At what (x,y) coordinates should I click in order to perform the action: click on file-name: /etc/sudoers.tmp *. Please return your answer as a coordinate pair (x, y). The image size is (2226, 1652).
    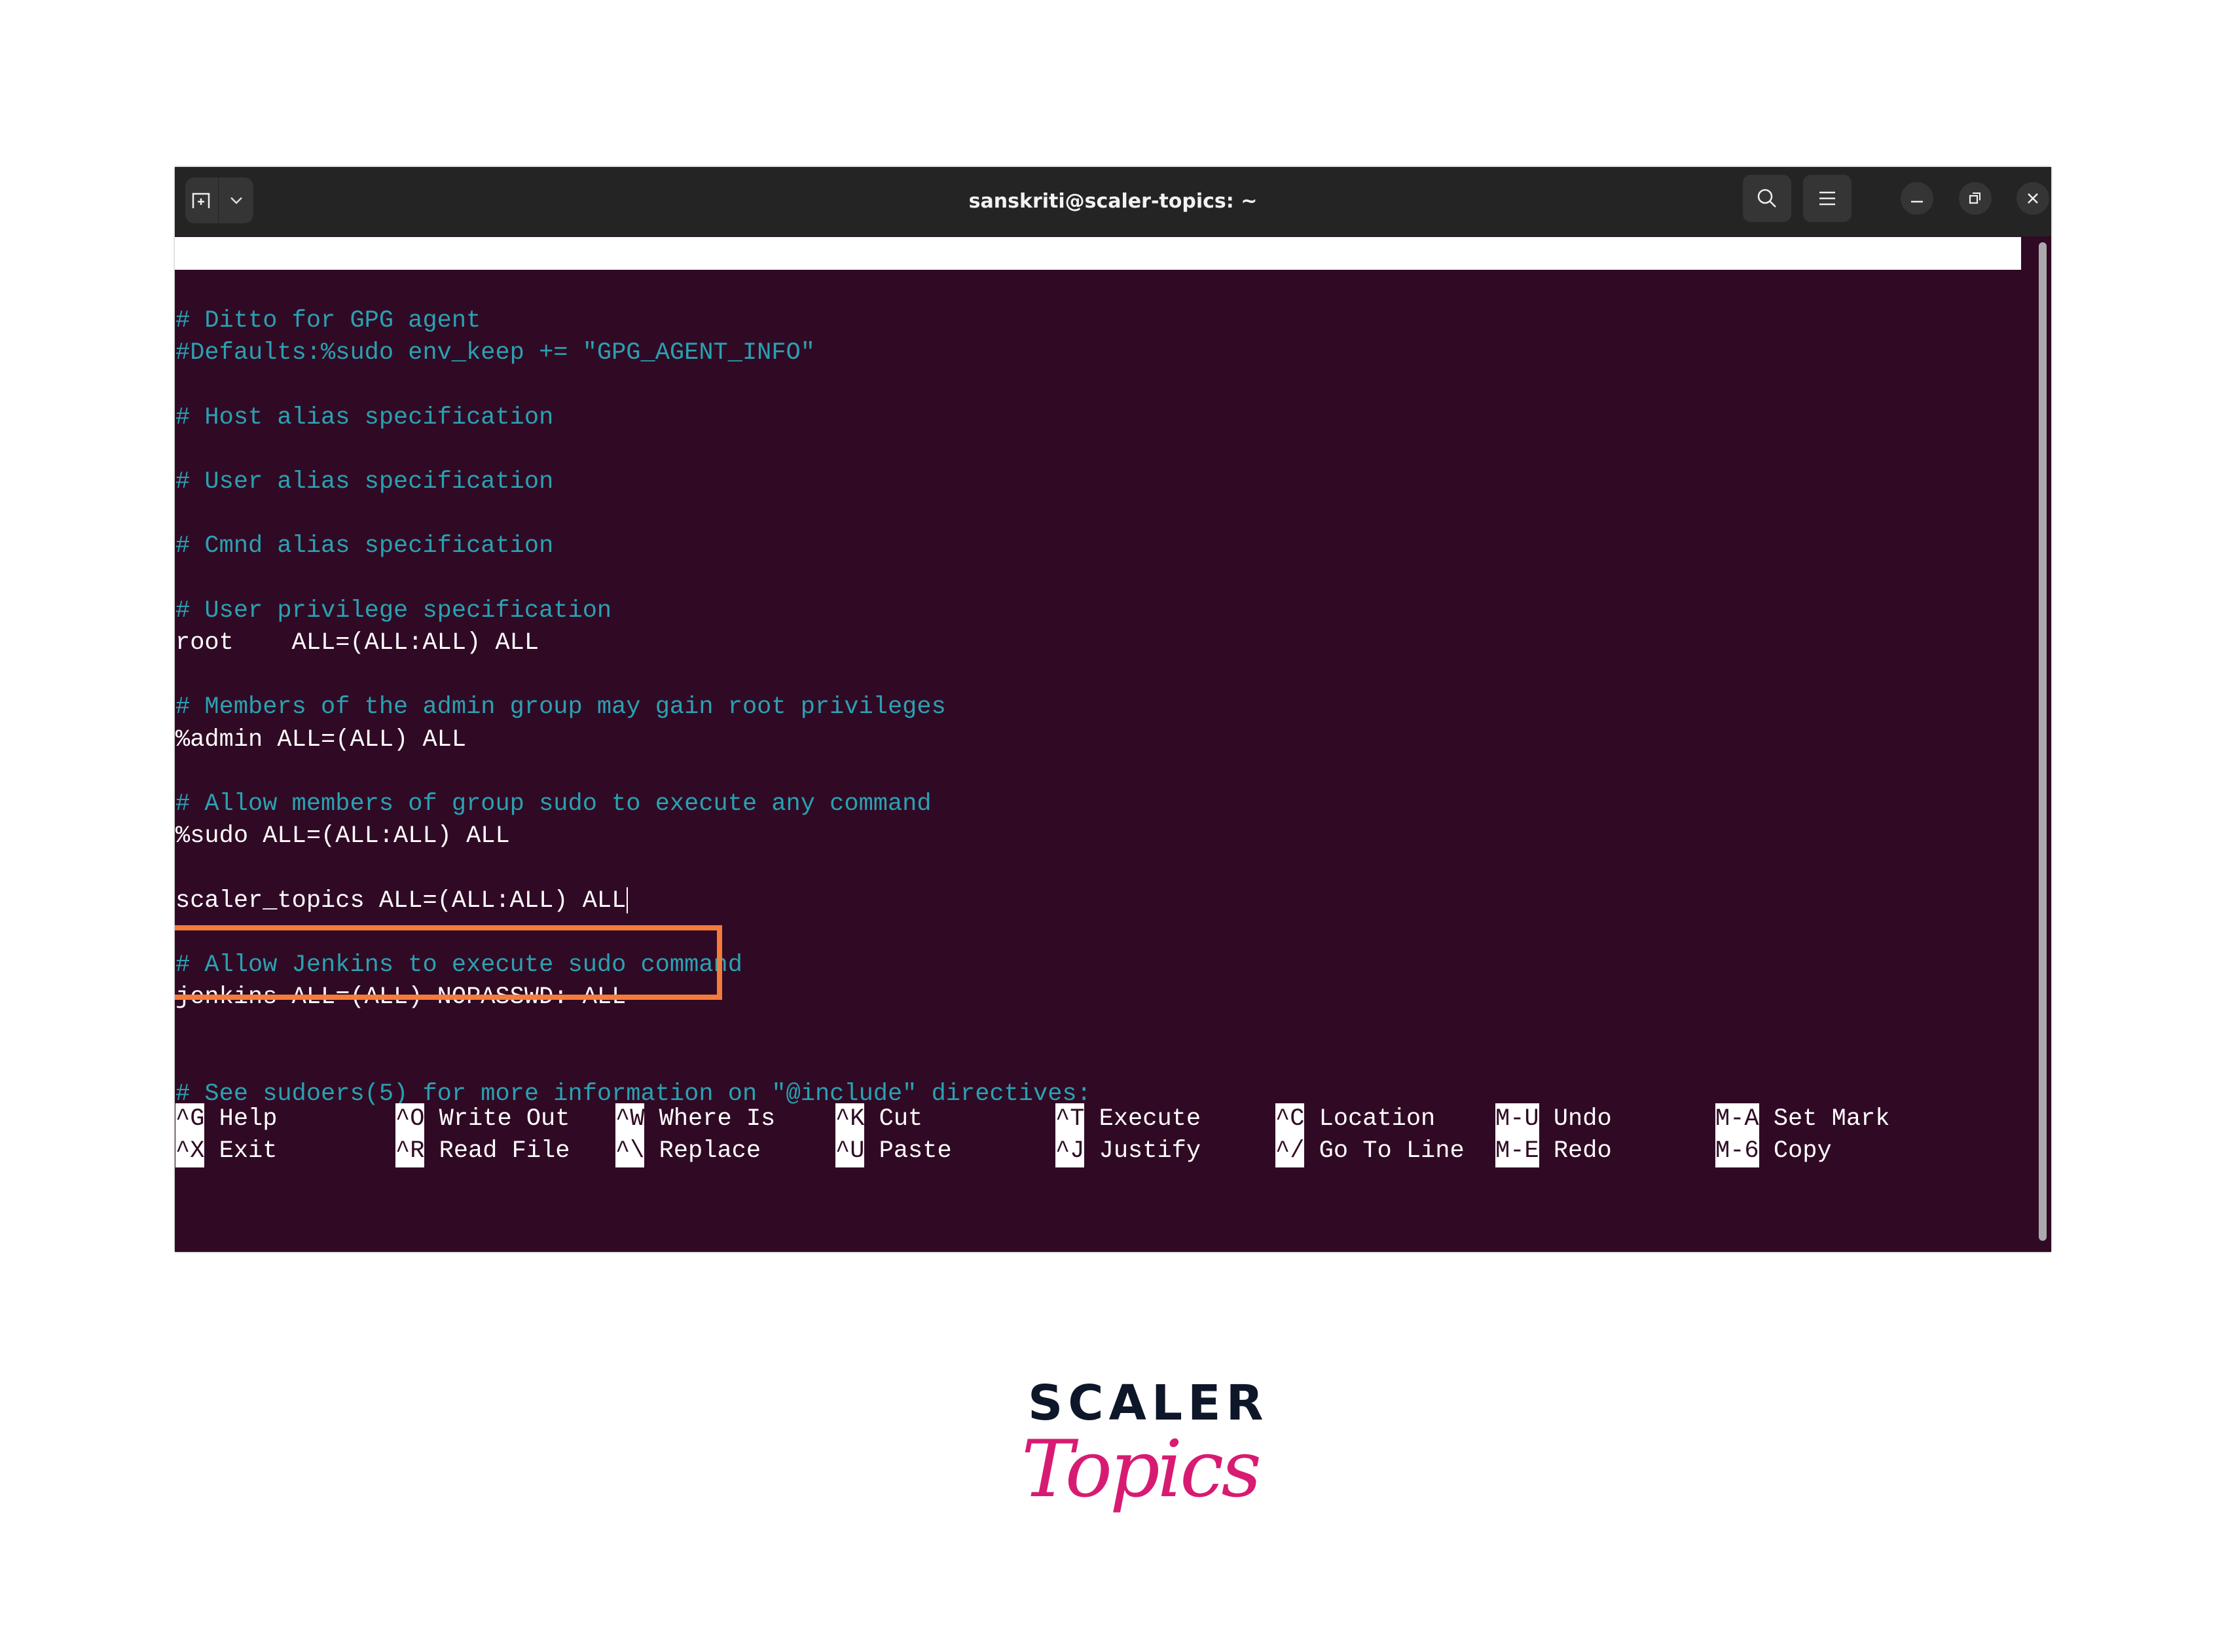
    Looking at the image, I should click on (1142, 319).